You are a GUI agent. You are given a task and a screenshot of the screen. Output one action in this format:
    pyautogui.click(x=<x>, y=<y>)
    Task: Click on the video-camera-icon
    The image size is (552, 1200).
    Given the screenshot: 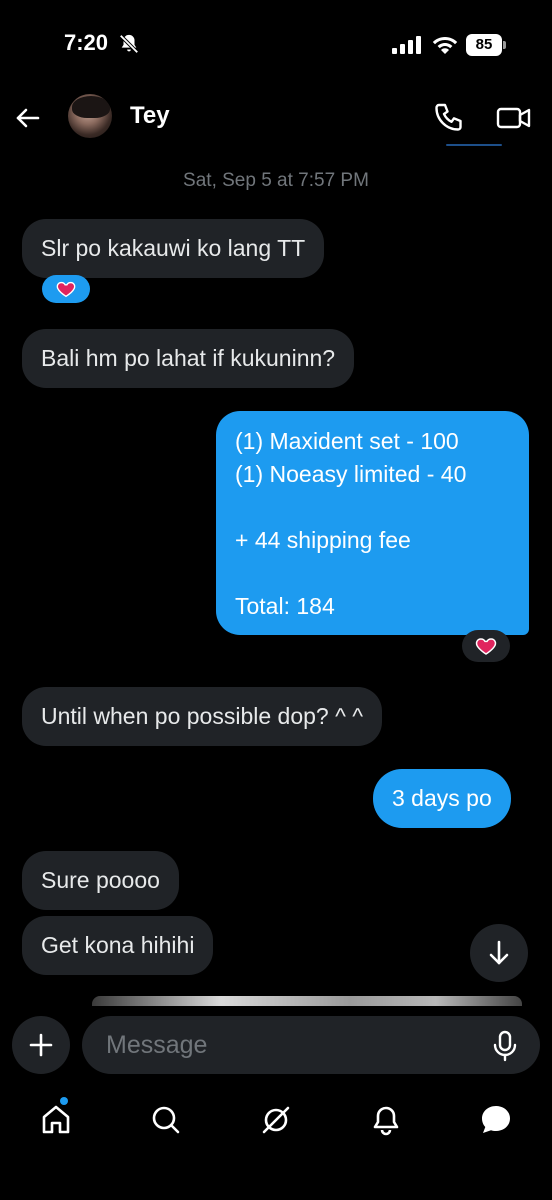 What is the action you would take?
    pyautogui.click(x=514, y=118)
    